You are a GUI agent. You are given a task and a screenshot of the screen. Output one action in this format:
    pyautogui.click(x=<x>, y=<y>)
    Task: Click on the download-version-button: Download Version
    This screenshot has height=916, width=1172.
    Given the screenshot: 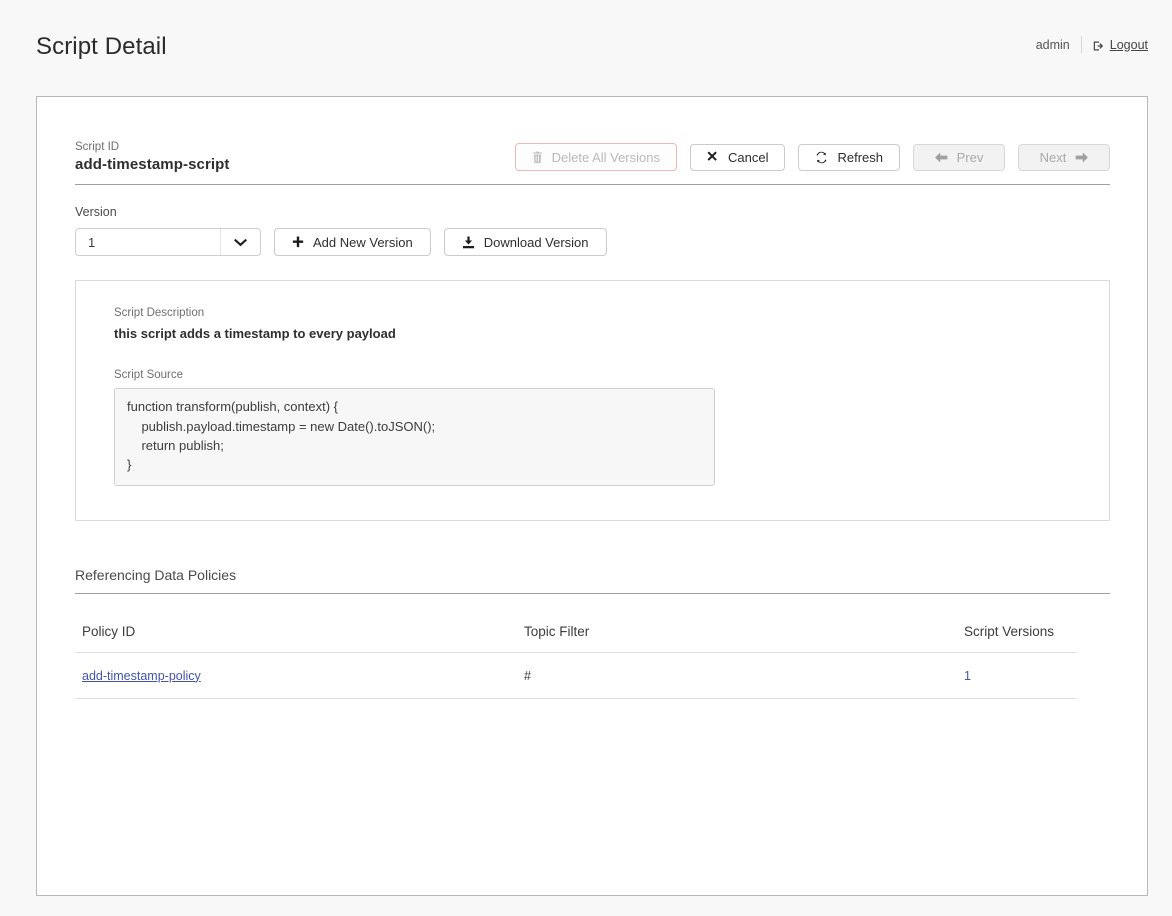 What is the action you would take?
    pyautogui.click(x=525, y=242)
    